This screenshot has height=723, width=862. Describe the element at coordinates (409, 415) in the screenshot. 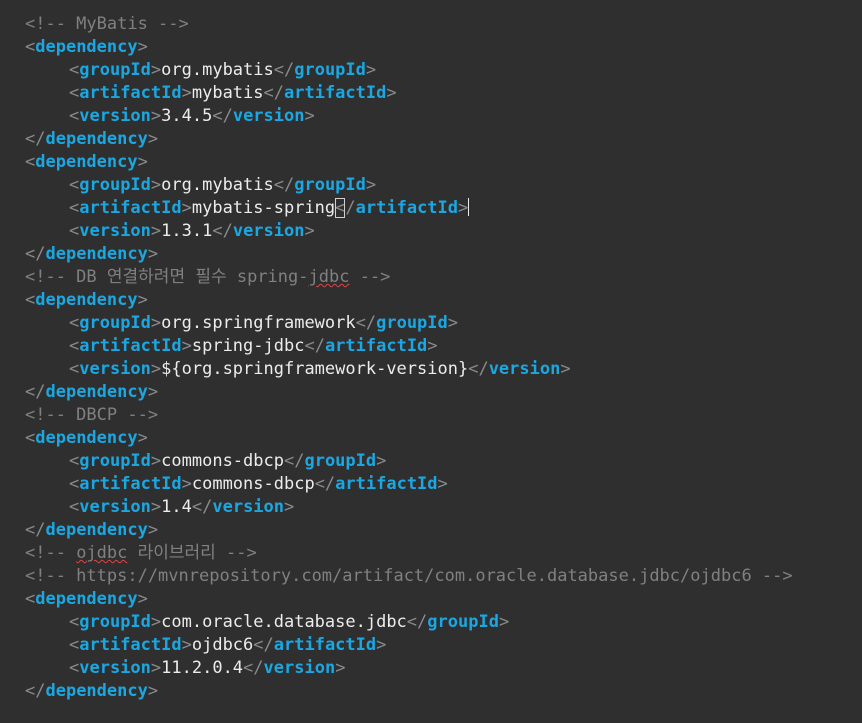

I see `code-line: <!-- DBCP -->` at that location.